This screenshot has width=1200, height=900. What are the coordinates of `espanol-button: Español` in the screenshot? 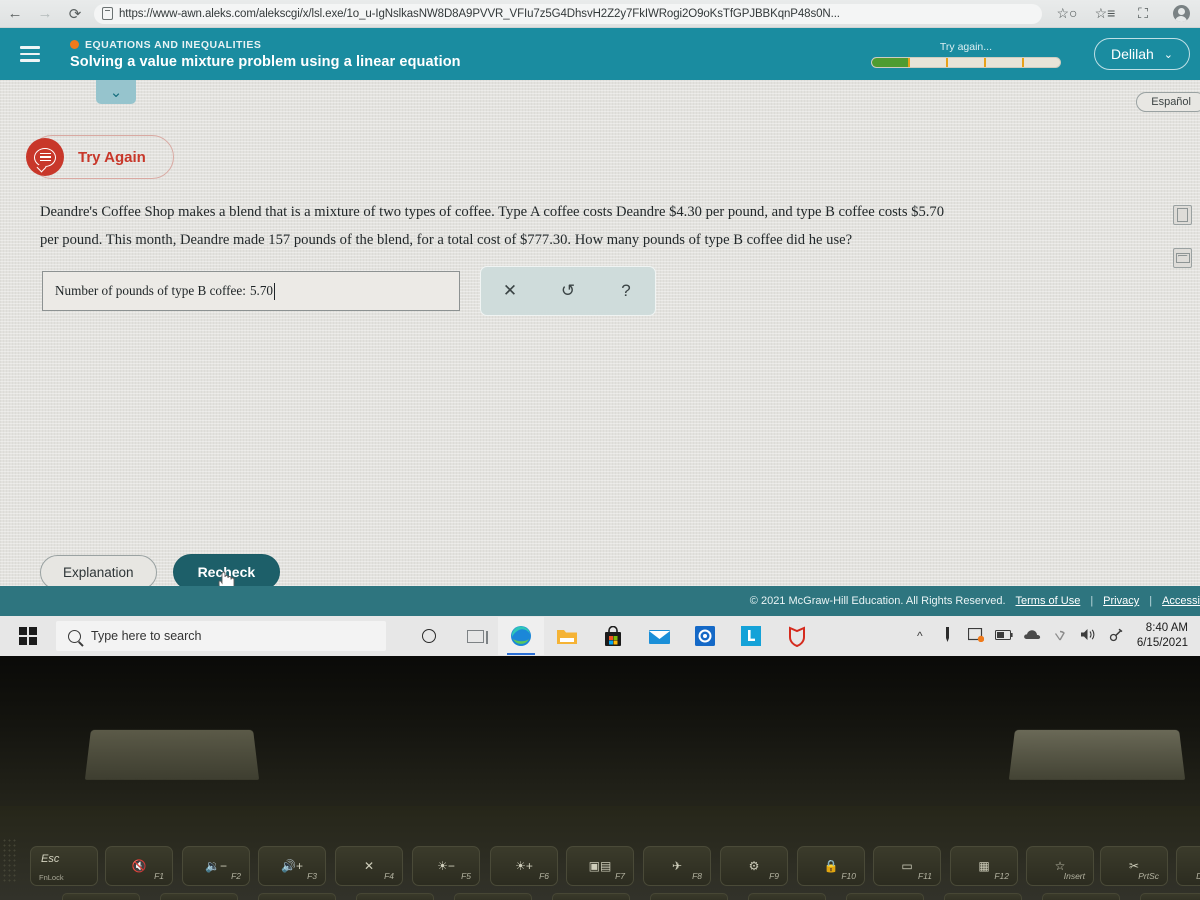 It's located at (1168, 102).